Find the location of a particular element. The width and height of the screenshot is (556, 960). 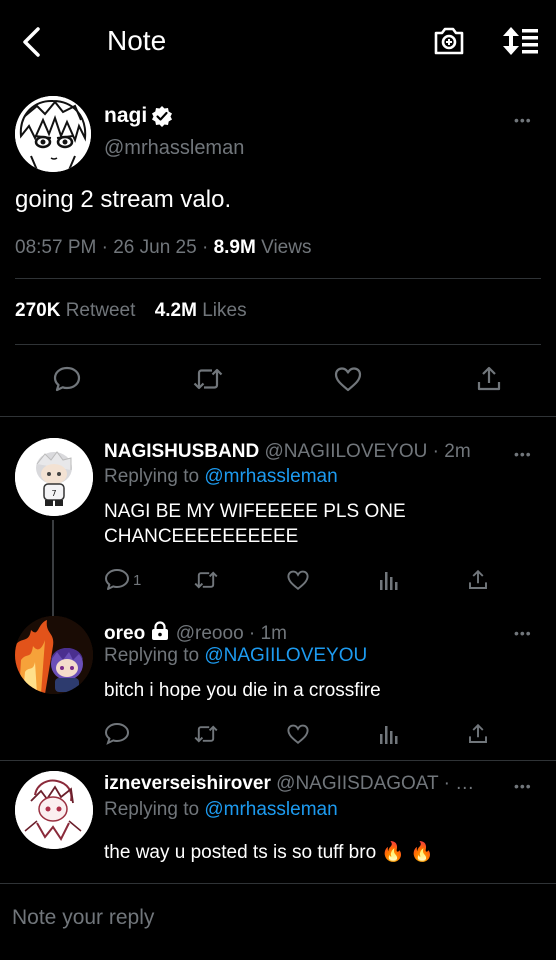

sort-icon is located at coordinates (520, 41).